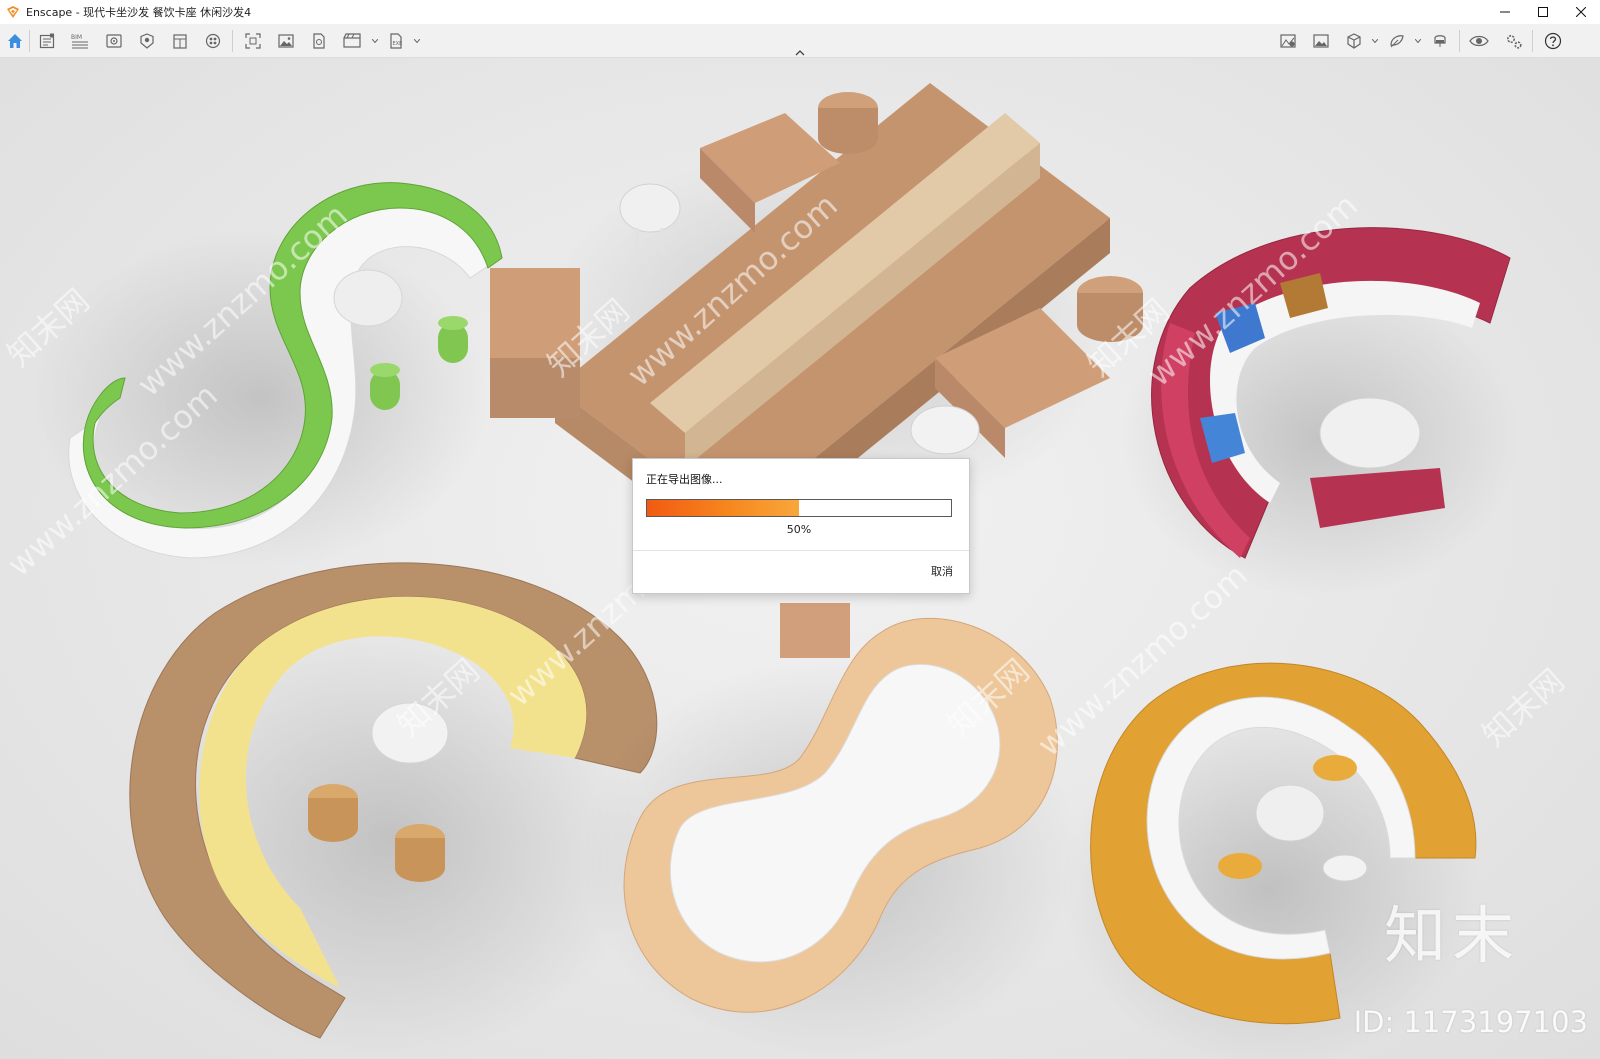 The height and width of the screenshot is (1059, 1600). I want to click on export-icon: EXE, so click(396, 41).